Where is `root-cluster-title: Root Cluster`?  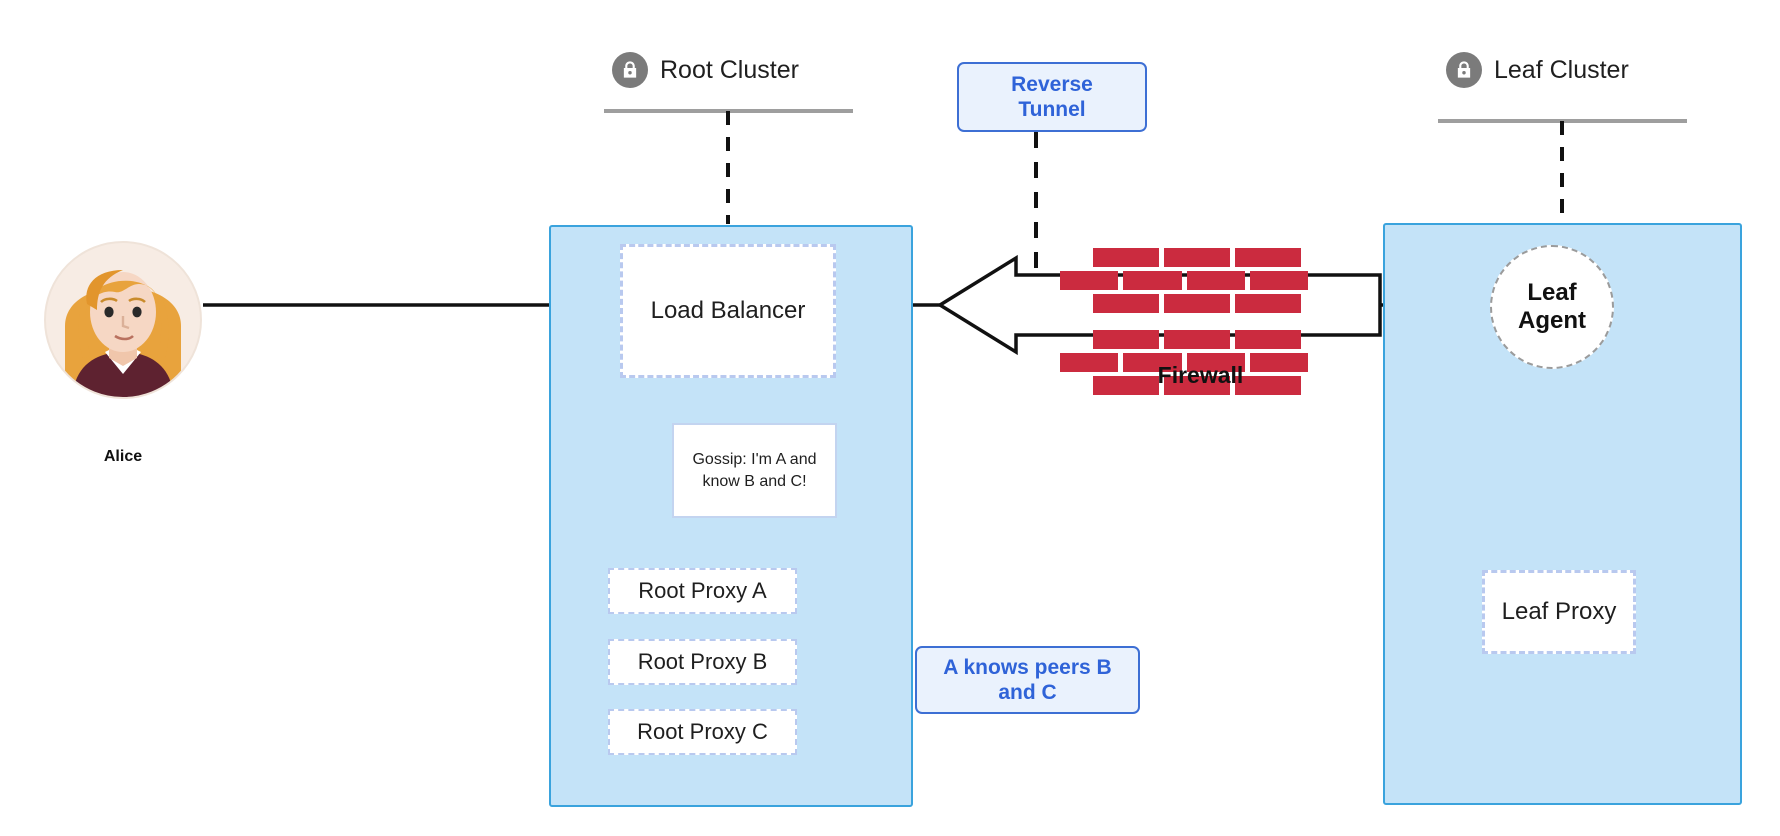
root-cluster-title: Root Cluster is located at coordinates (705, 70).